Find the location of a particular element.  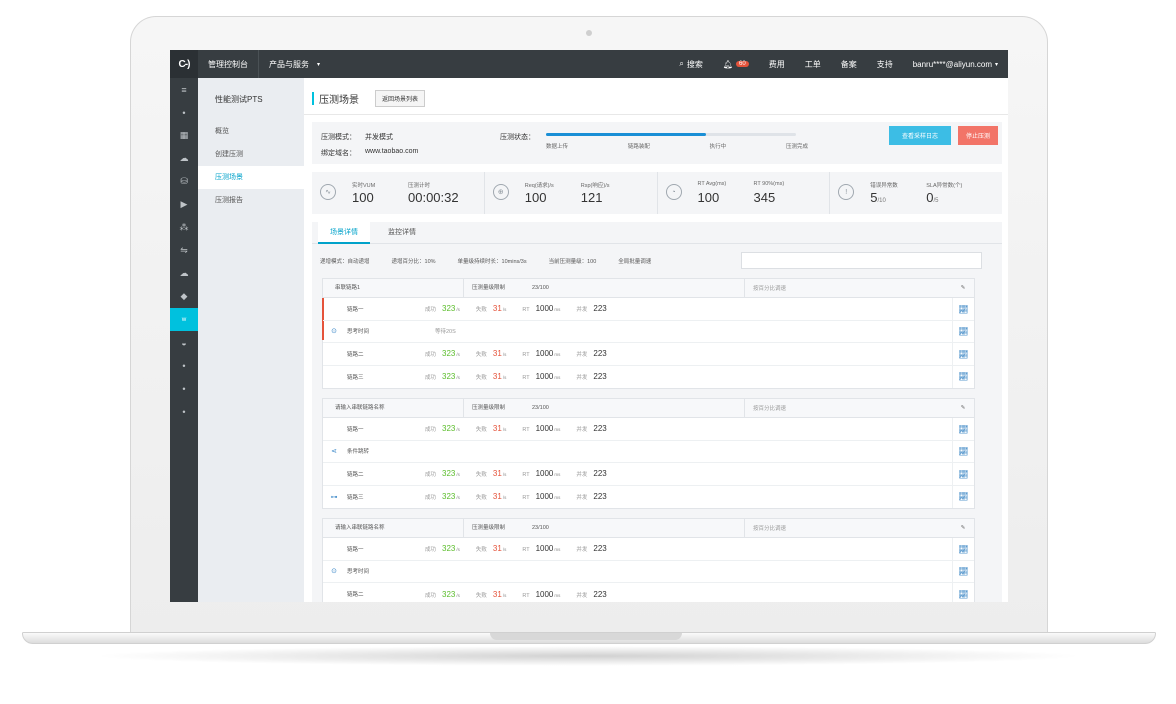

step-upload: 数据上传 is located at coordinates (557, 147).